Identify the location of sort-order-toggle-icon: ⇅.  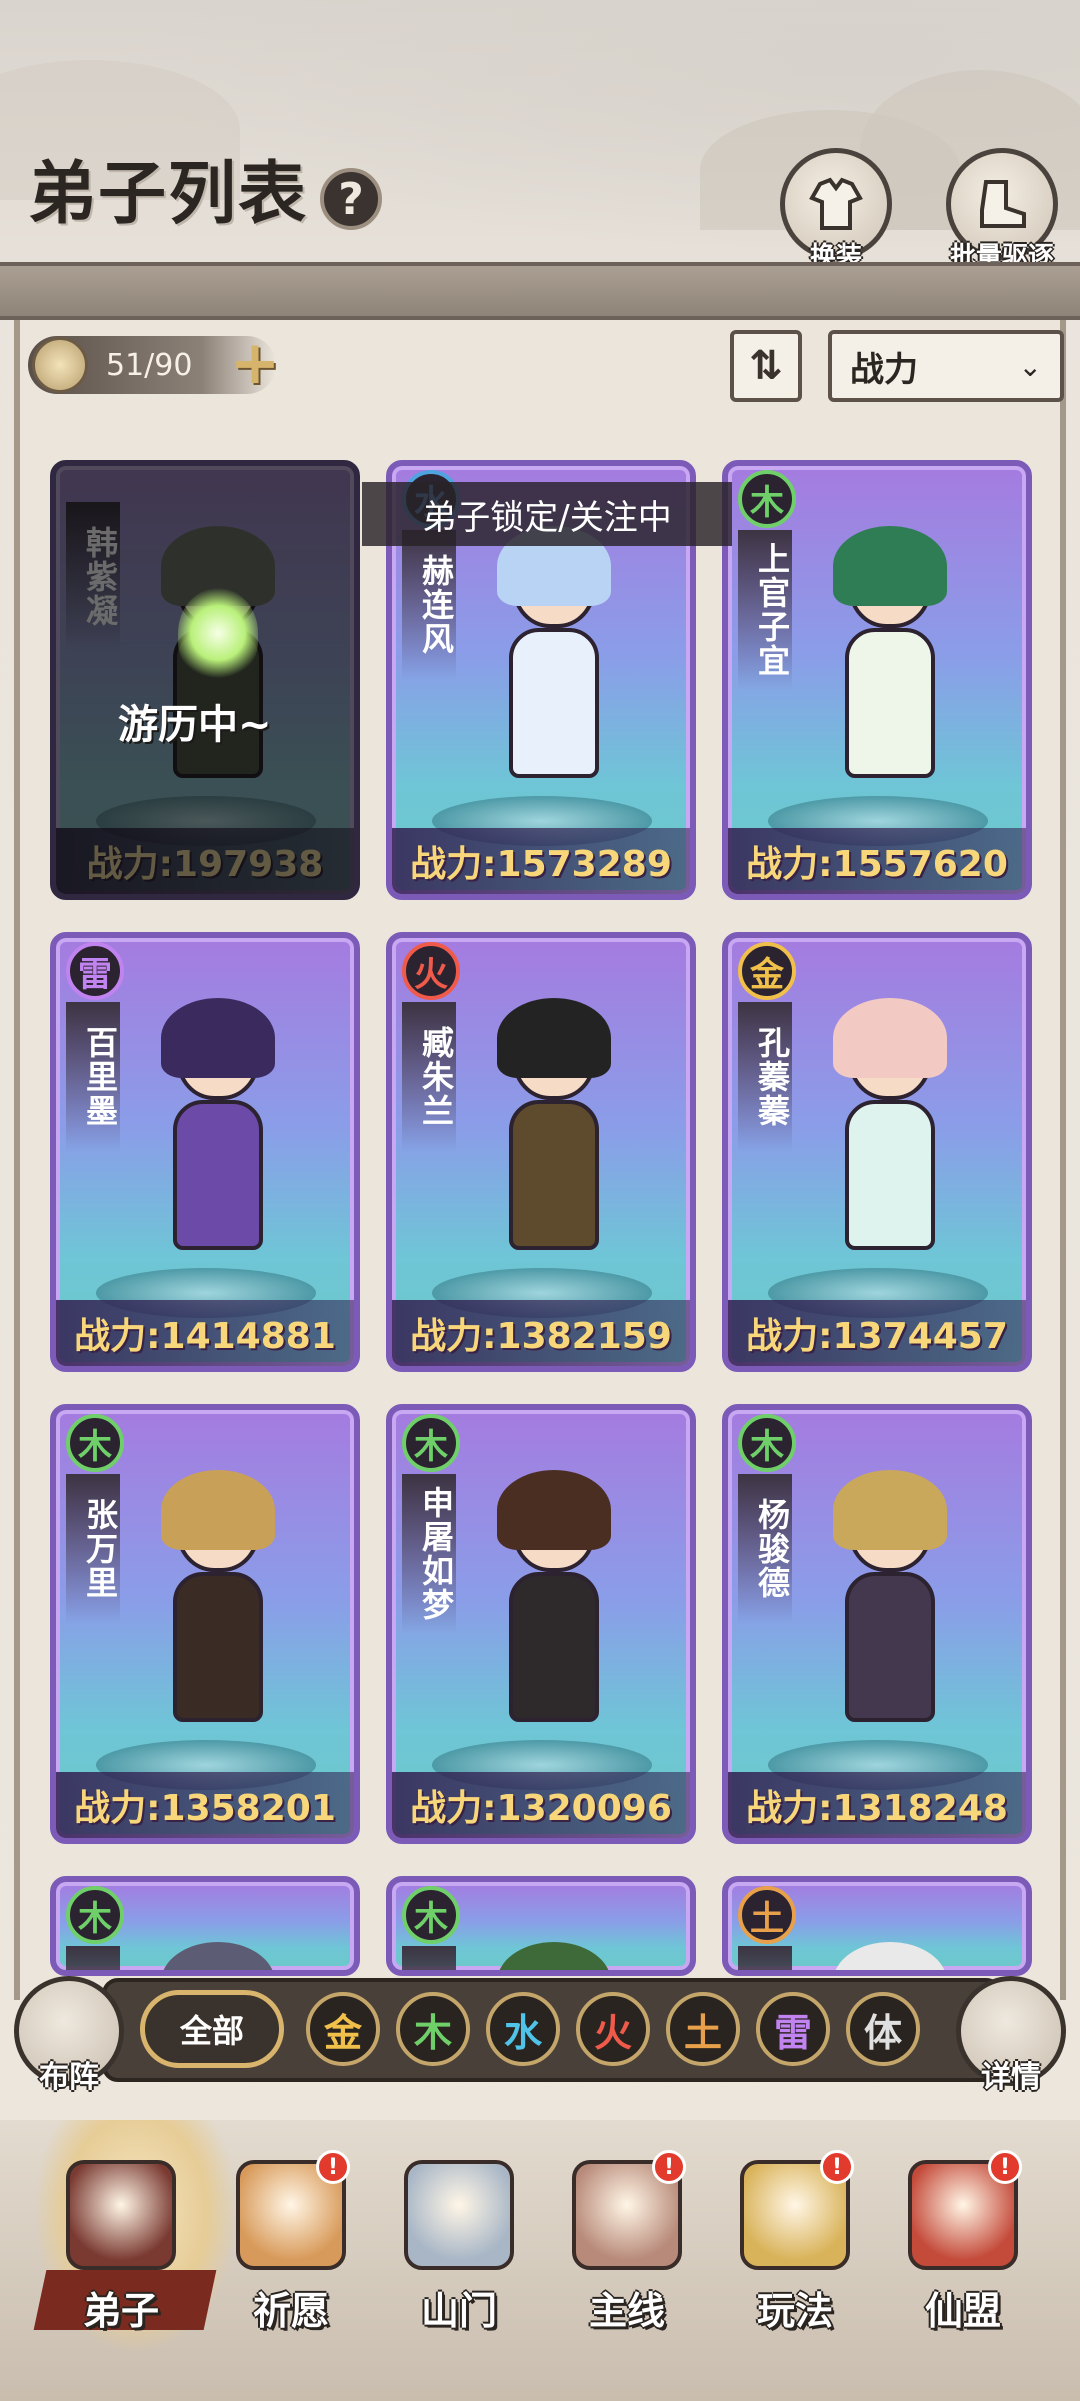
(766, 366).